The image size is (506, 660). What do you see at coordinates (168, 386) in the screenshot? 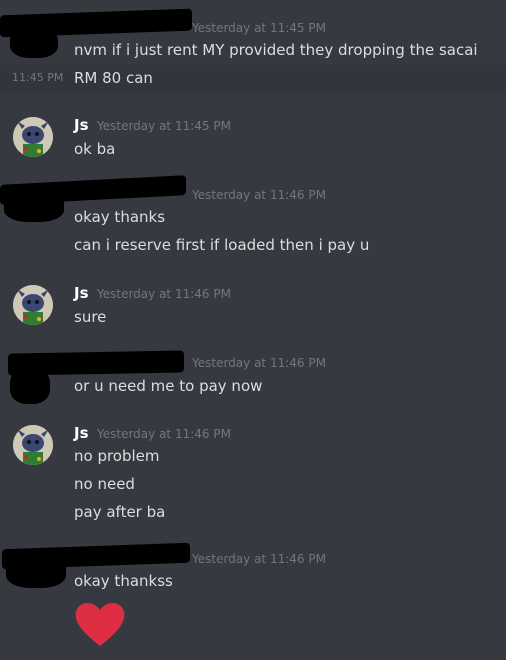
I see `message-text: or u need me to pay now` at bounding box center [168, 386].